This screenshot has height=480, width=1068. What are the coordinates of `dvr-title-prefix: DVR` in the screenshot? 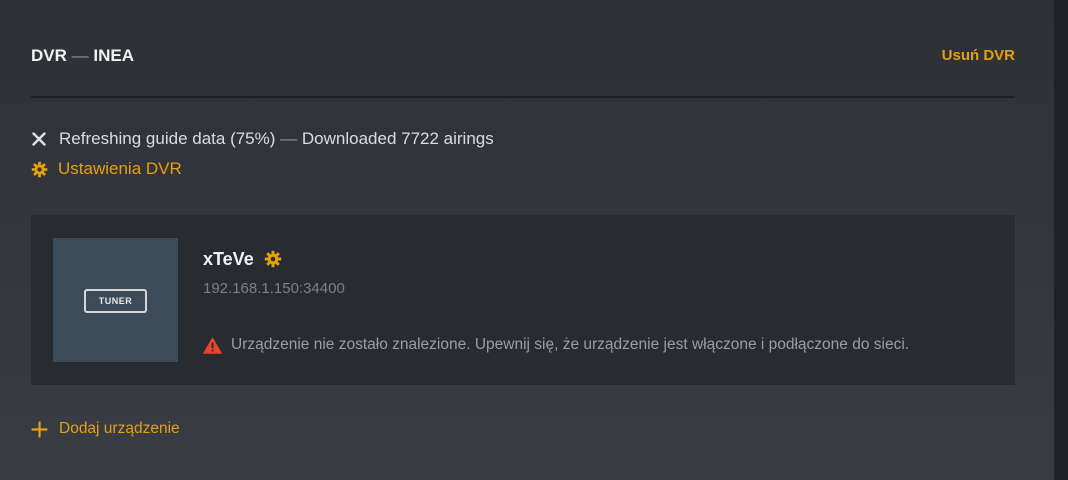 It's located at (49, 55).